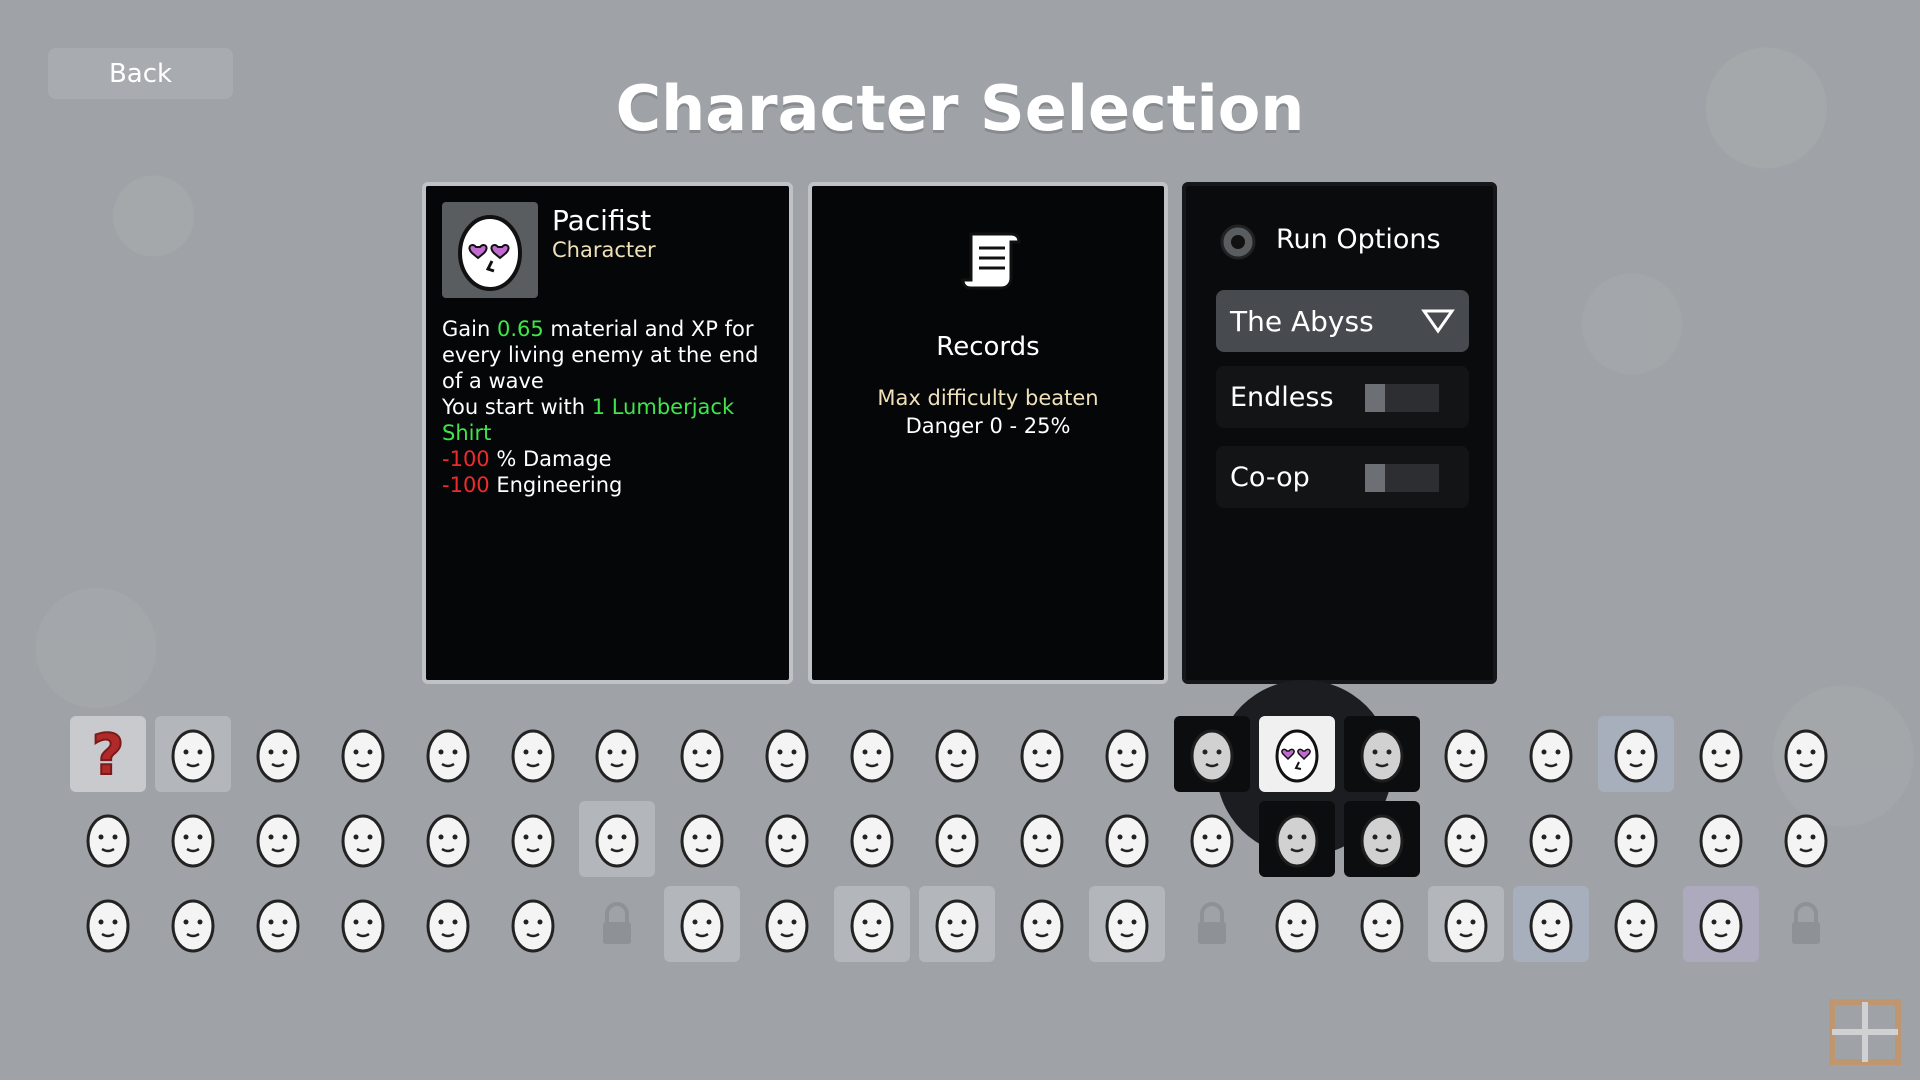 Image resolution: width=1920 pixels, height=1080 pixels. Describe the element at coordinates (1375, 478) in the screenshot. I see `toggle-knob` at that location.